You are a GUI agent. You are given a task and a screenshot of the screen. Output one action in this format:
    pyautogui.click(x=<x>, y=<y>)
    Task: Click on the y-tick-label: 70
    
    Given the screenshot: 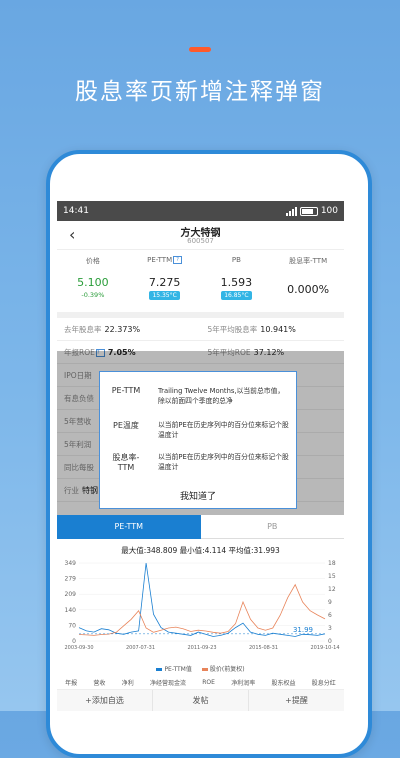 What is the action you would take?
    pyautogui.click(x=72, y=625)
    